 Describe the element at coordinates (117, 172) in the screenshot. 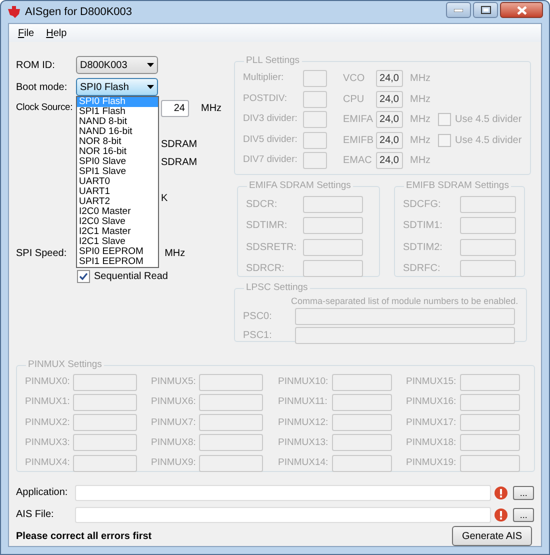

I see `dropdown-option: SPI1 Slave` at that location.